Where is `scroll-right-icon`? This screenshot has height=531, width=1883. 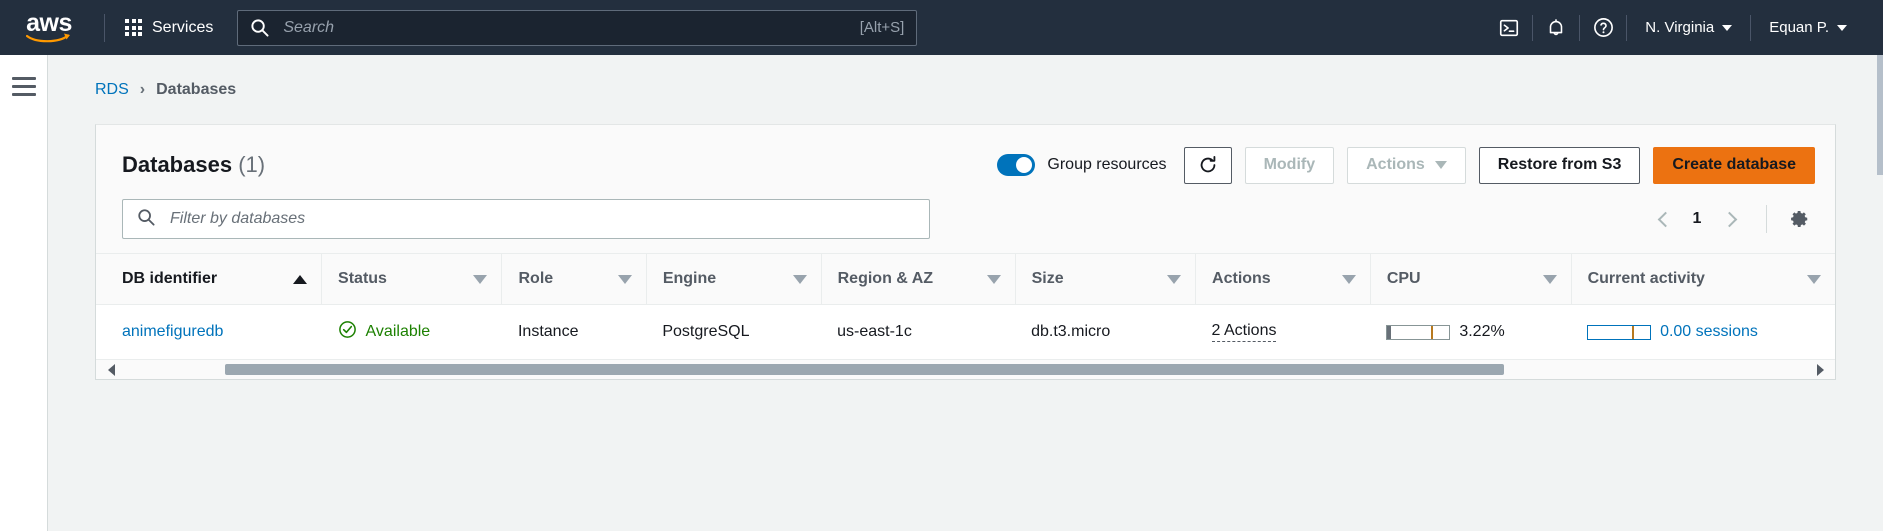
scroll-right-icon is located at coordinates (1820, 370).